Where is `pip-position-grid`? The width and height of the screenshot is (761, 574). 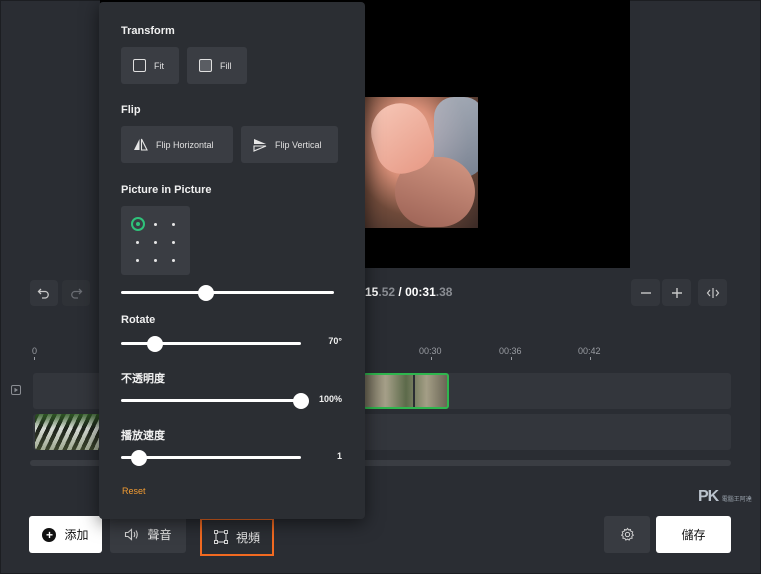
pip-position-grid is located at coordinates (155, 240).